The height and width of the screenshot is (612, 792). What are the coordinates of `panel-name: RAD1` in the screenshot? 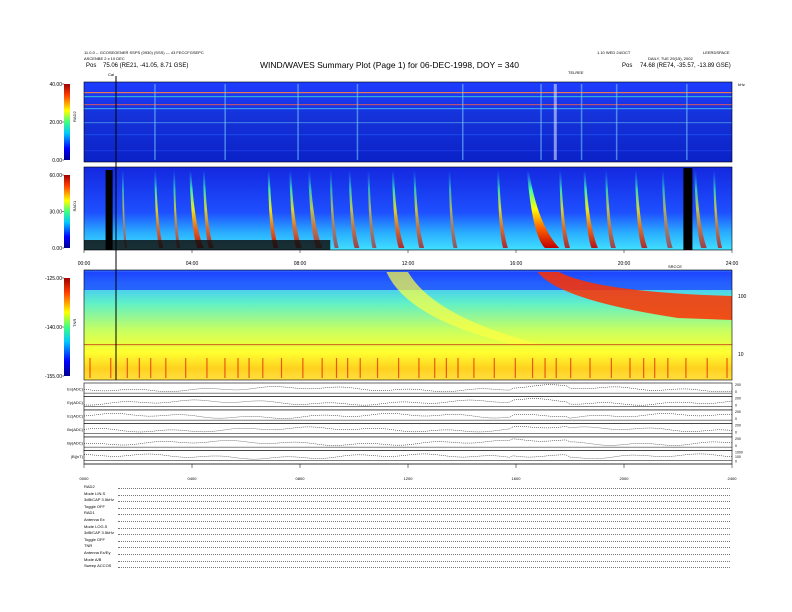 It's located at (74, 205).